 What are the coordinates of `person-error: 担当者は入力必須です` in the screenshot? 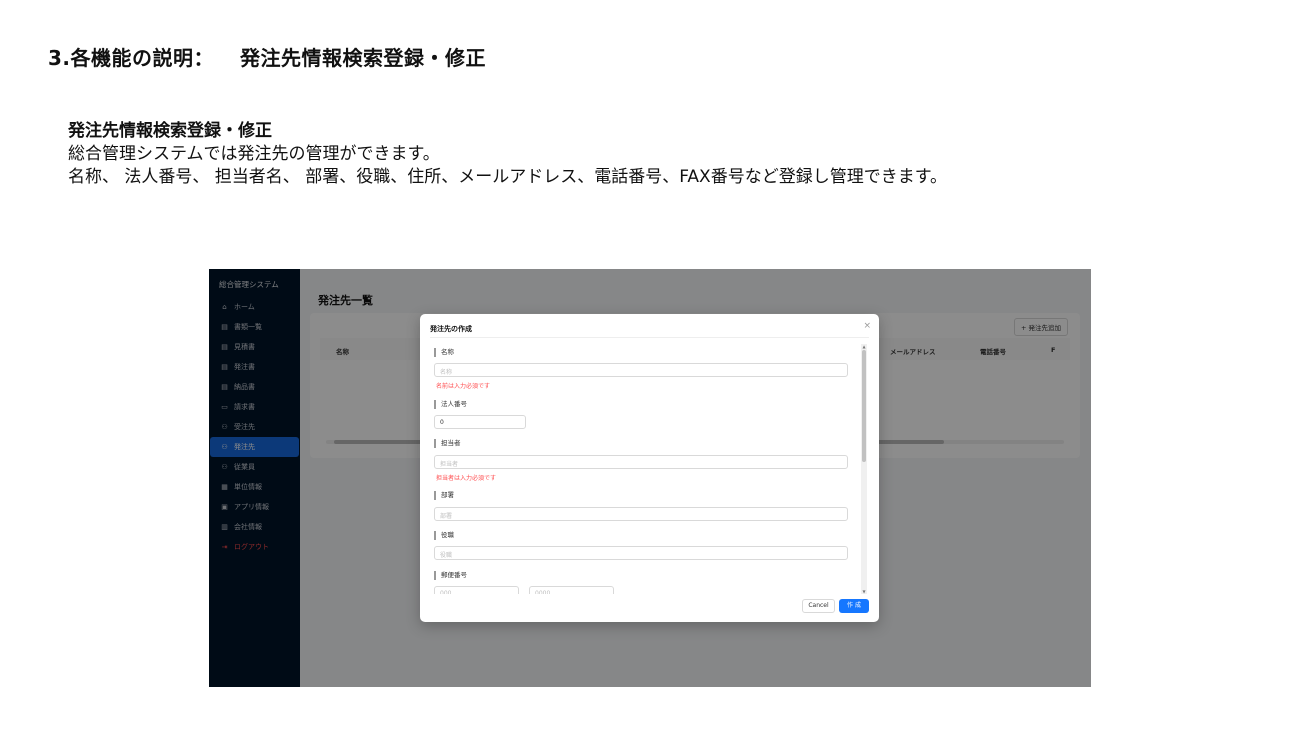 It's located at (466, 478).